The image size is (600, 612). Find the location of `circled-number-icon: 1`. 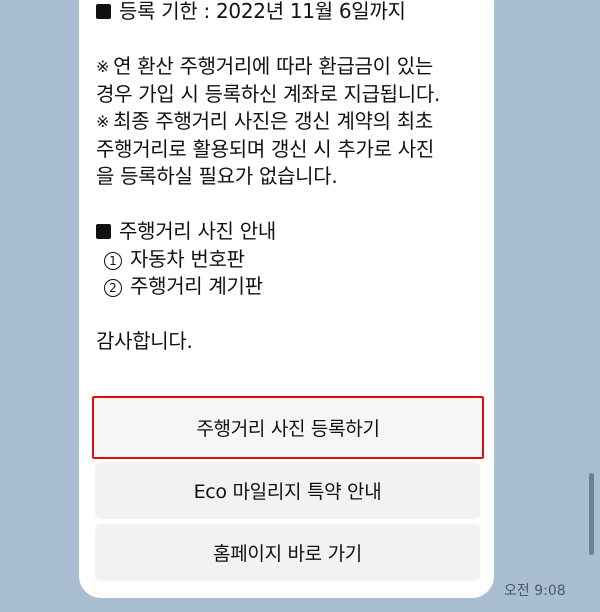

circled-number-icon: 1 is located at coordinates (113, 260).